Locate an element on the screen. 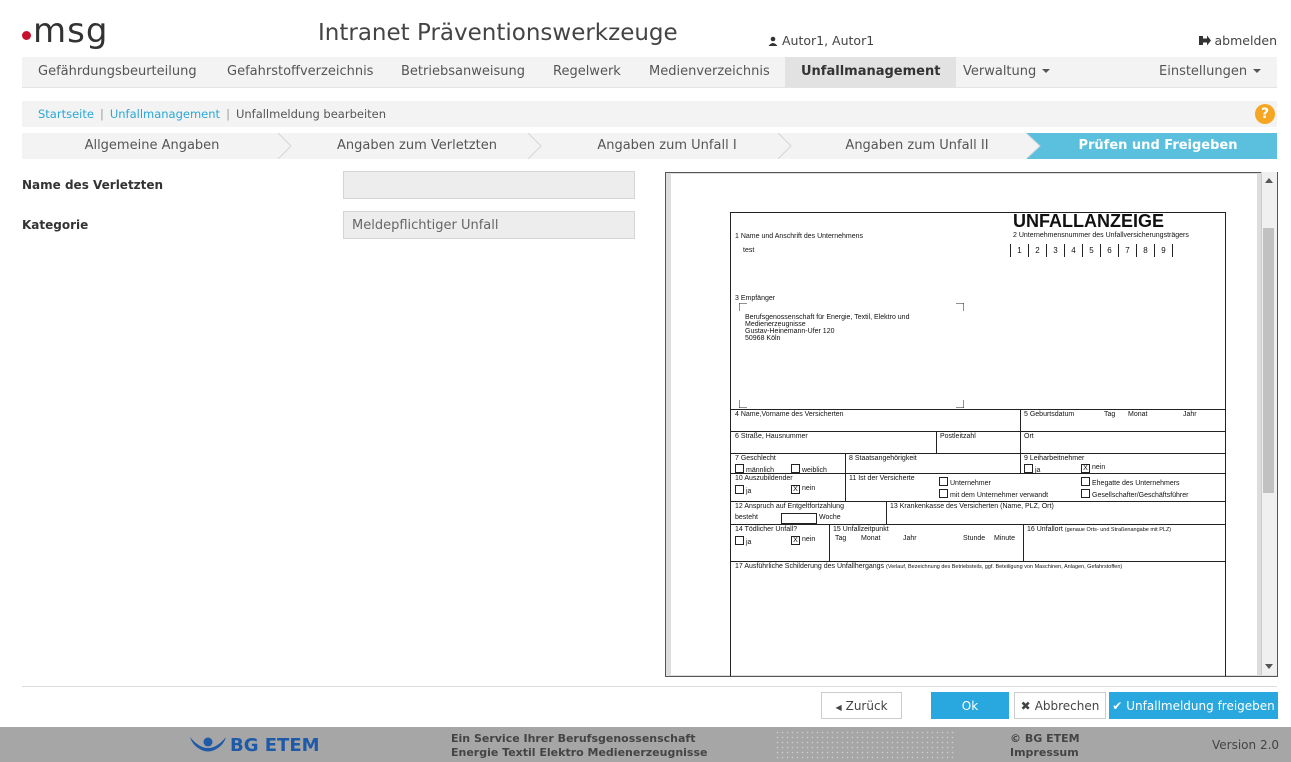 The image size is (1291, 762). app-title: Intranet Präventionswerkzeuge is located at coordinates (498, 33).